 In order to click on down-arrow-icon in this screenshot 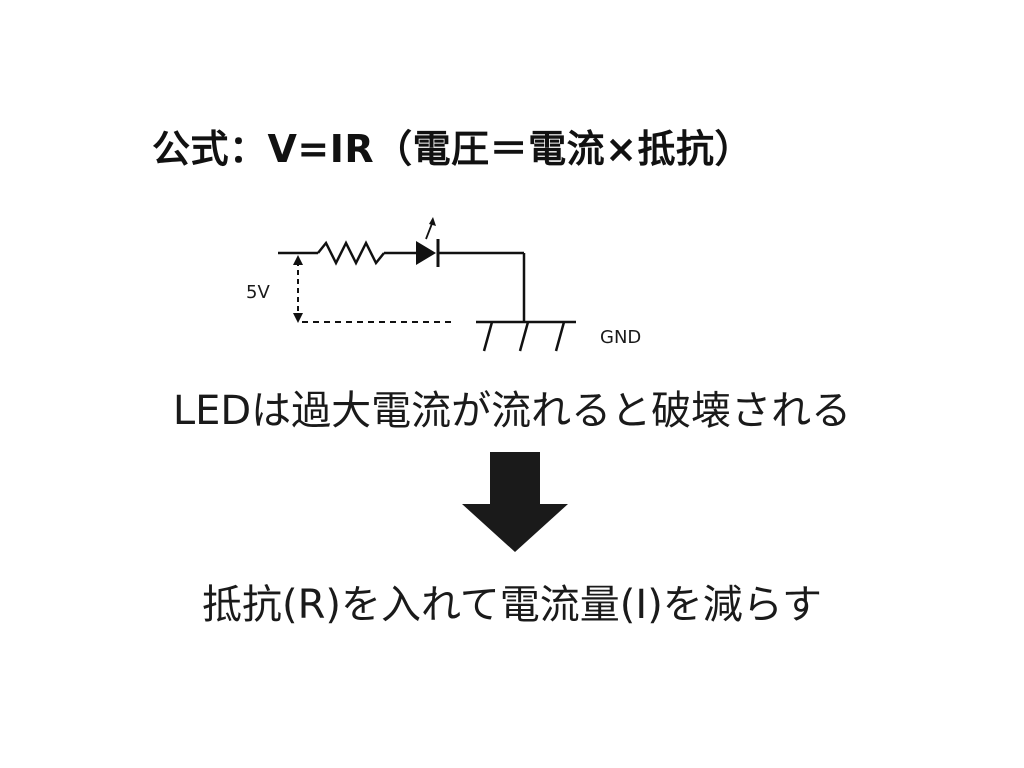, I will do `click(515, 502)`.